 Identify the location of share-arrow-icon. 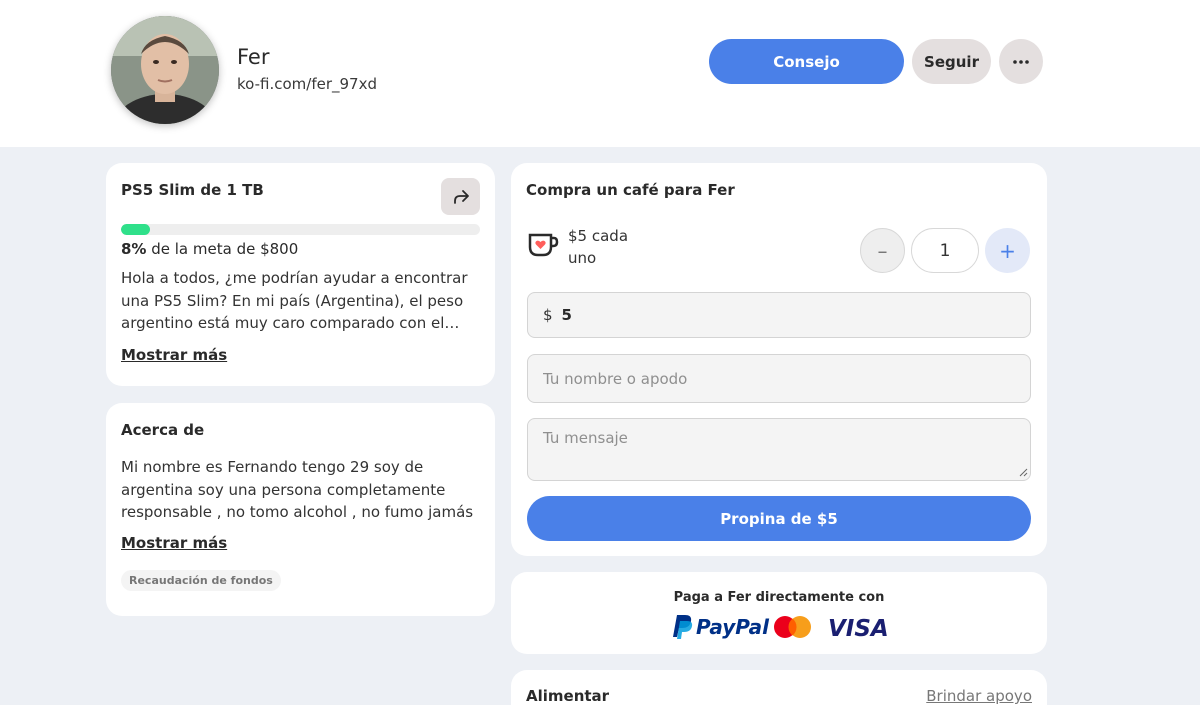
(461, 196).